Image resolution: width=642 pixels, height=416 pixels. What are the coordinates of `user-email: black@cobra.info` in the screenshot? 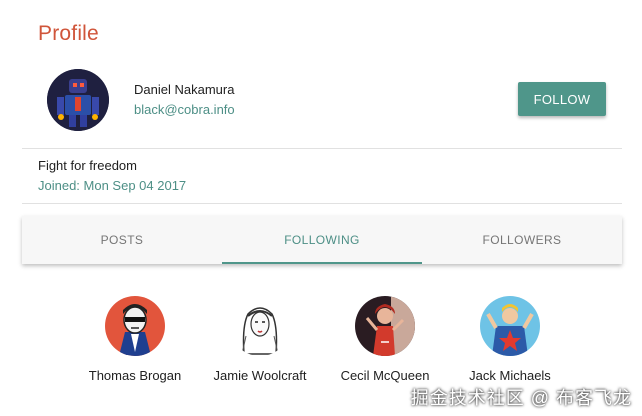 It's located at (184, 109).